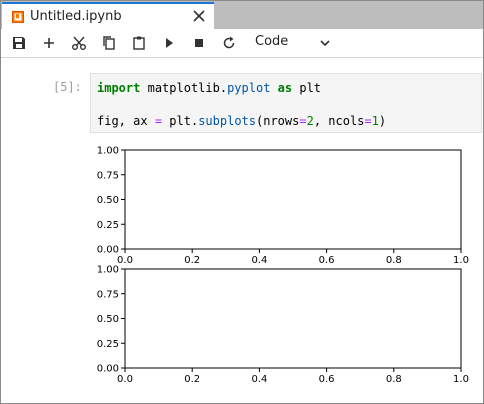 This screenshot has height=404, width=484. I want to click on copy-icon, so click(109, 43).